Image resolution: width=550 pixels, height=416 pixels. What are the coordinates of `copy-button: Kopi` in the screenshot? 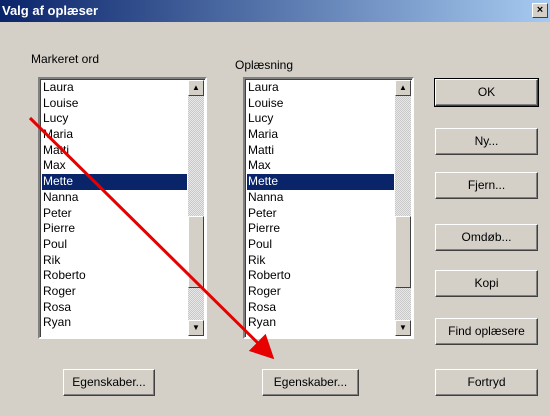 It's located at (486, 283).